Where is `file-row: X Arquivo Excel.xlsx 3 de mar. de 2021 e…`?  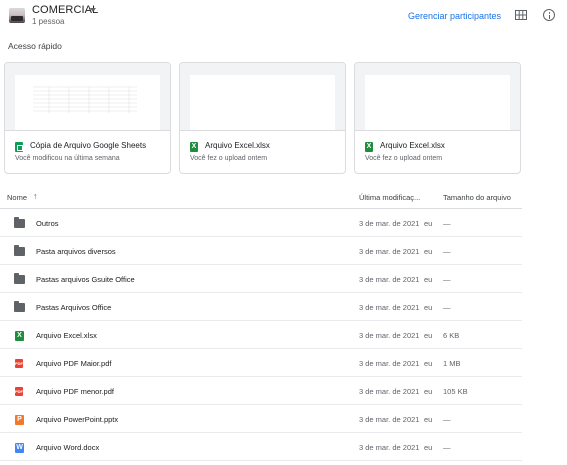 file-row: X Arquivo Excel.xlsx 3 de mar. de 2021 e… is located at coordinates (261, 335).